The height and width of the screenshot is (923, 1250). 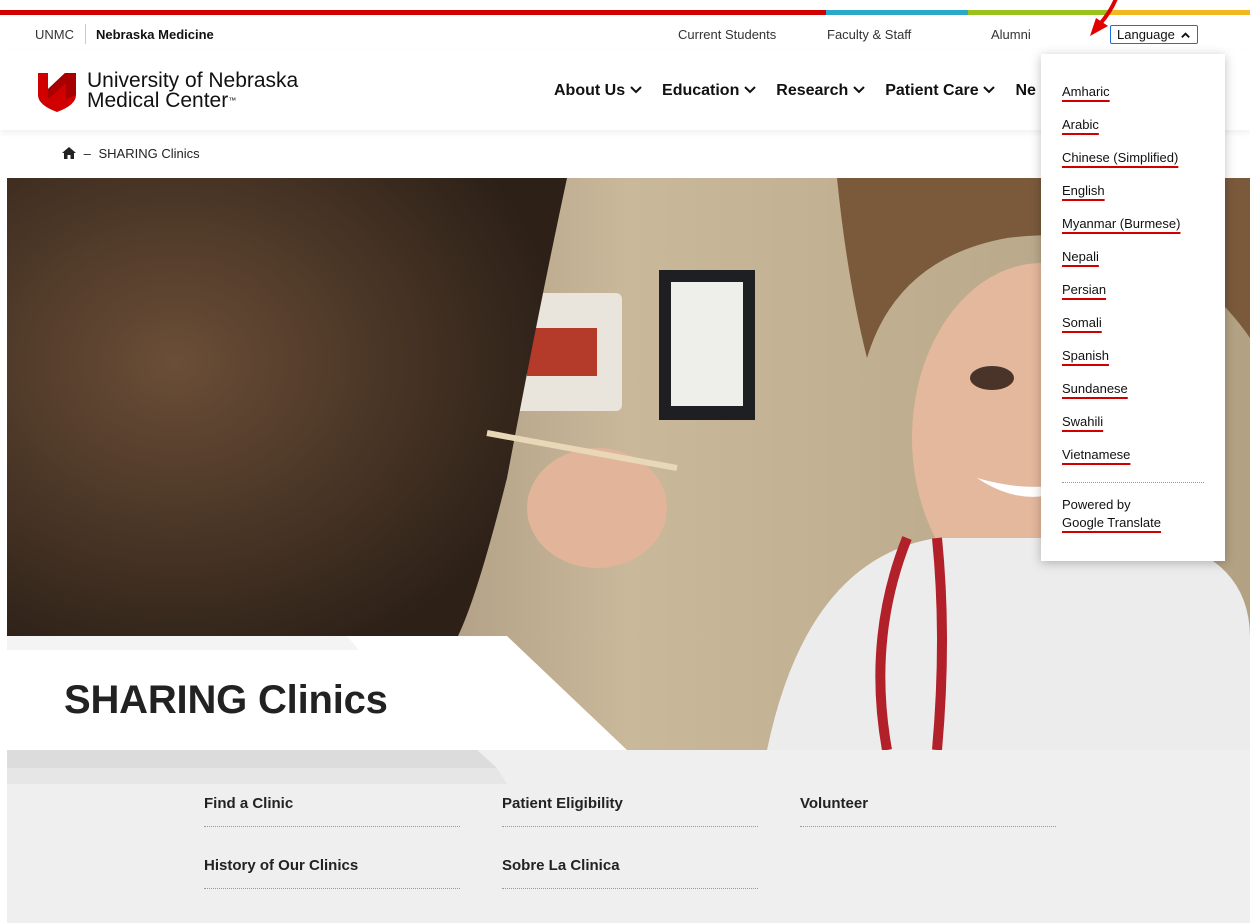 What do you see at coordinates (630, 873) in the screenshot?
I see `sobre-la-clinica-link: Sobre La Clinica` at bounding box center [630, 873].